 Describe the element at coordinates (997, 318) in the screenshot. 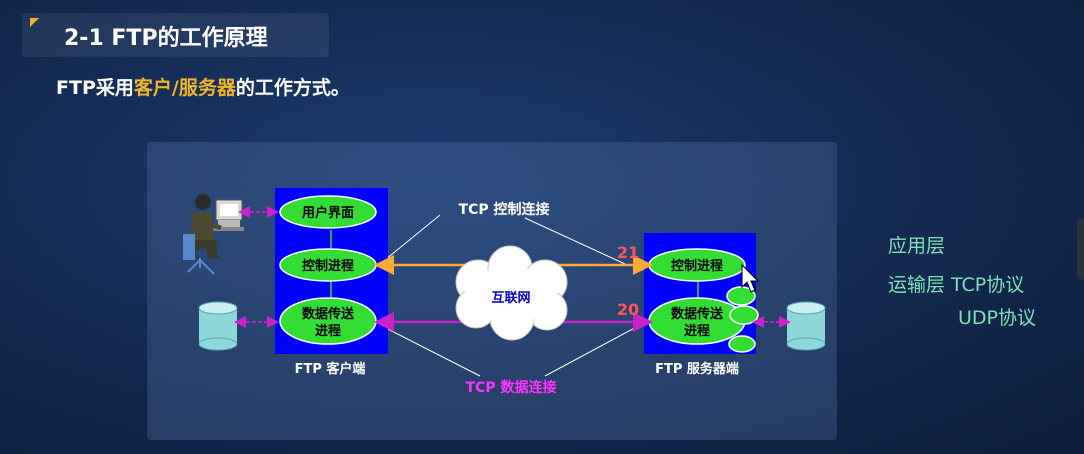

I see `udp-note: UDP协议` at that location.